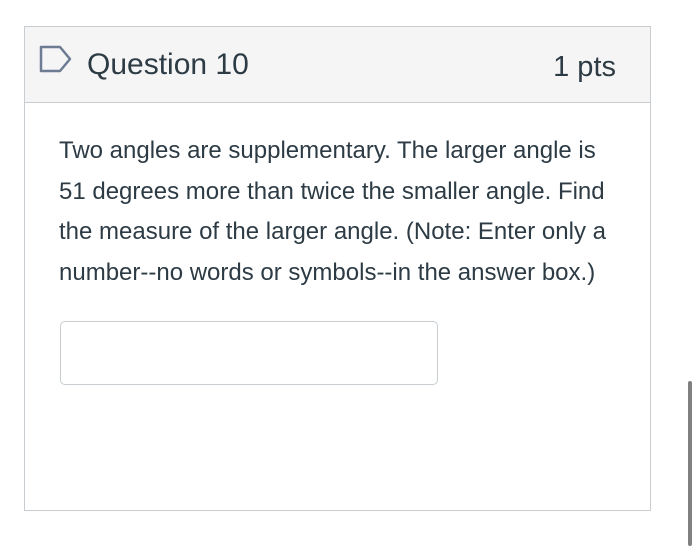 Image resolution: width=700 pixels, height=546 pixels. I want to click on flag-icon, so click(56, 59).